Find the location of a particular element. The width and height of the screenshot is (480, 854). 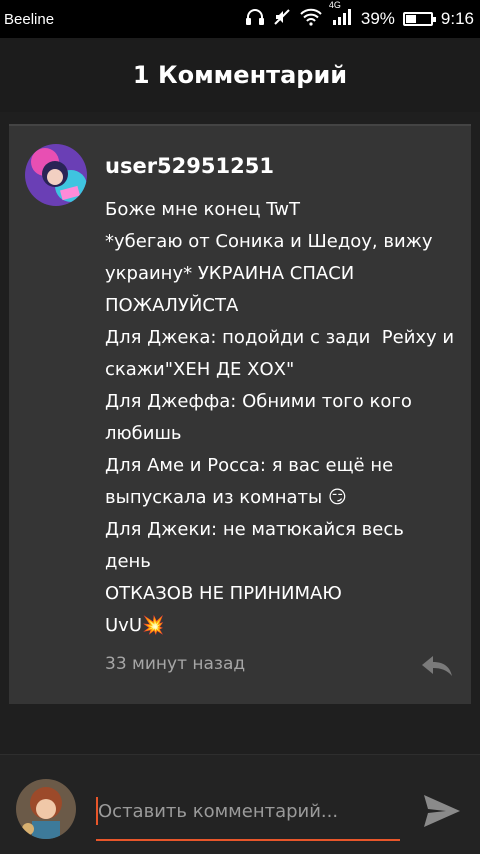

reply-icon is located at coordinates (437, 666).